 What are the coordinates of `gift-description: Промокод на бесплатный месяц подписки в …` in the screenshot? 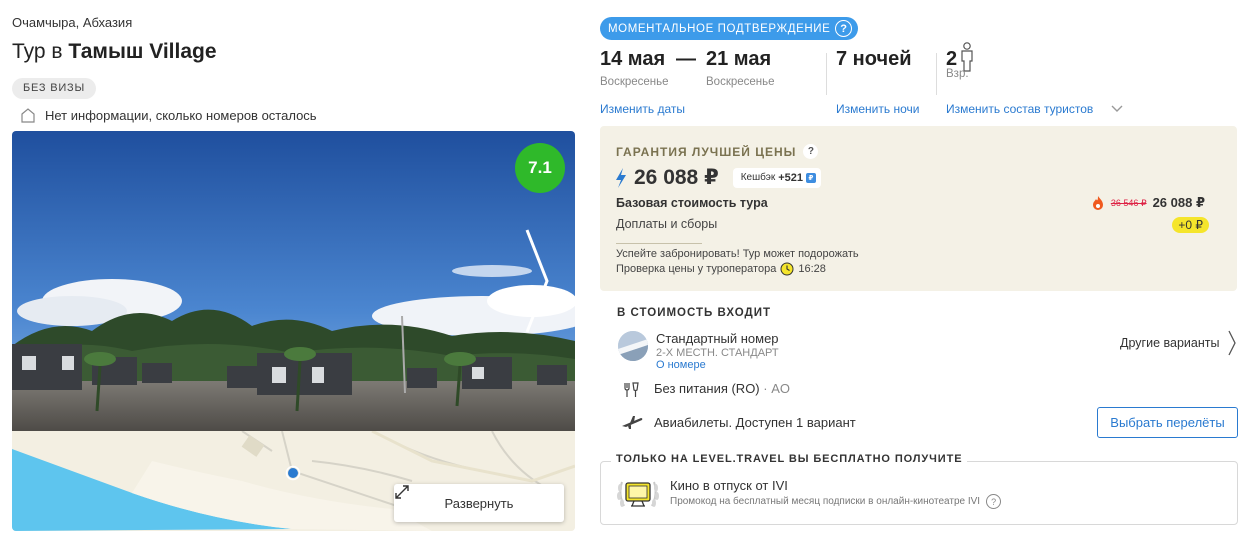 It's located at (836, 501).